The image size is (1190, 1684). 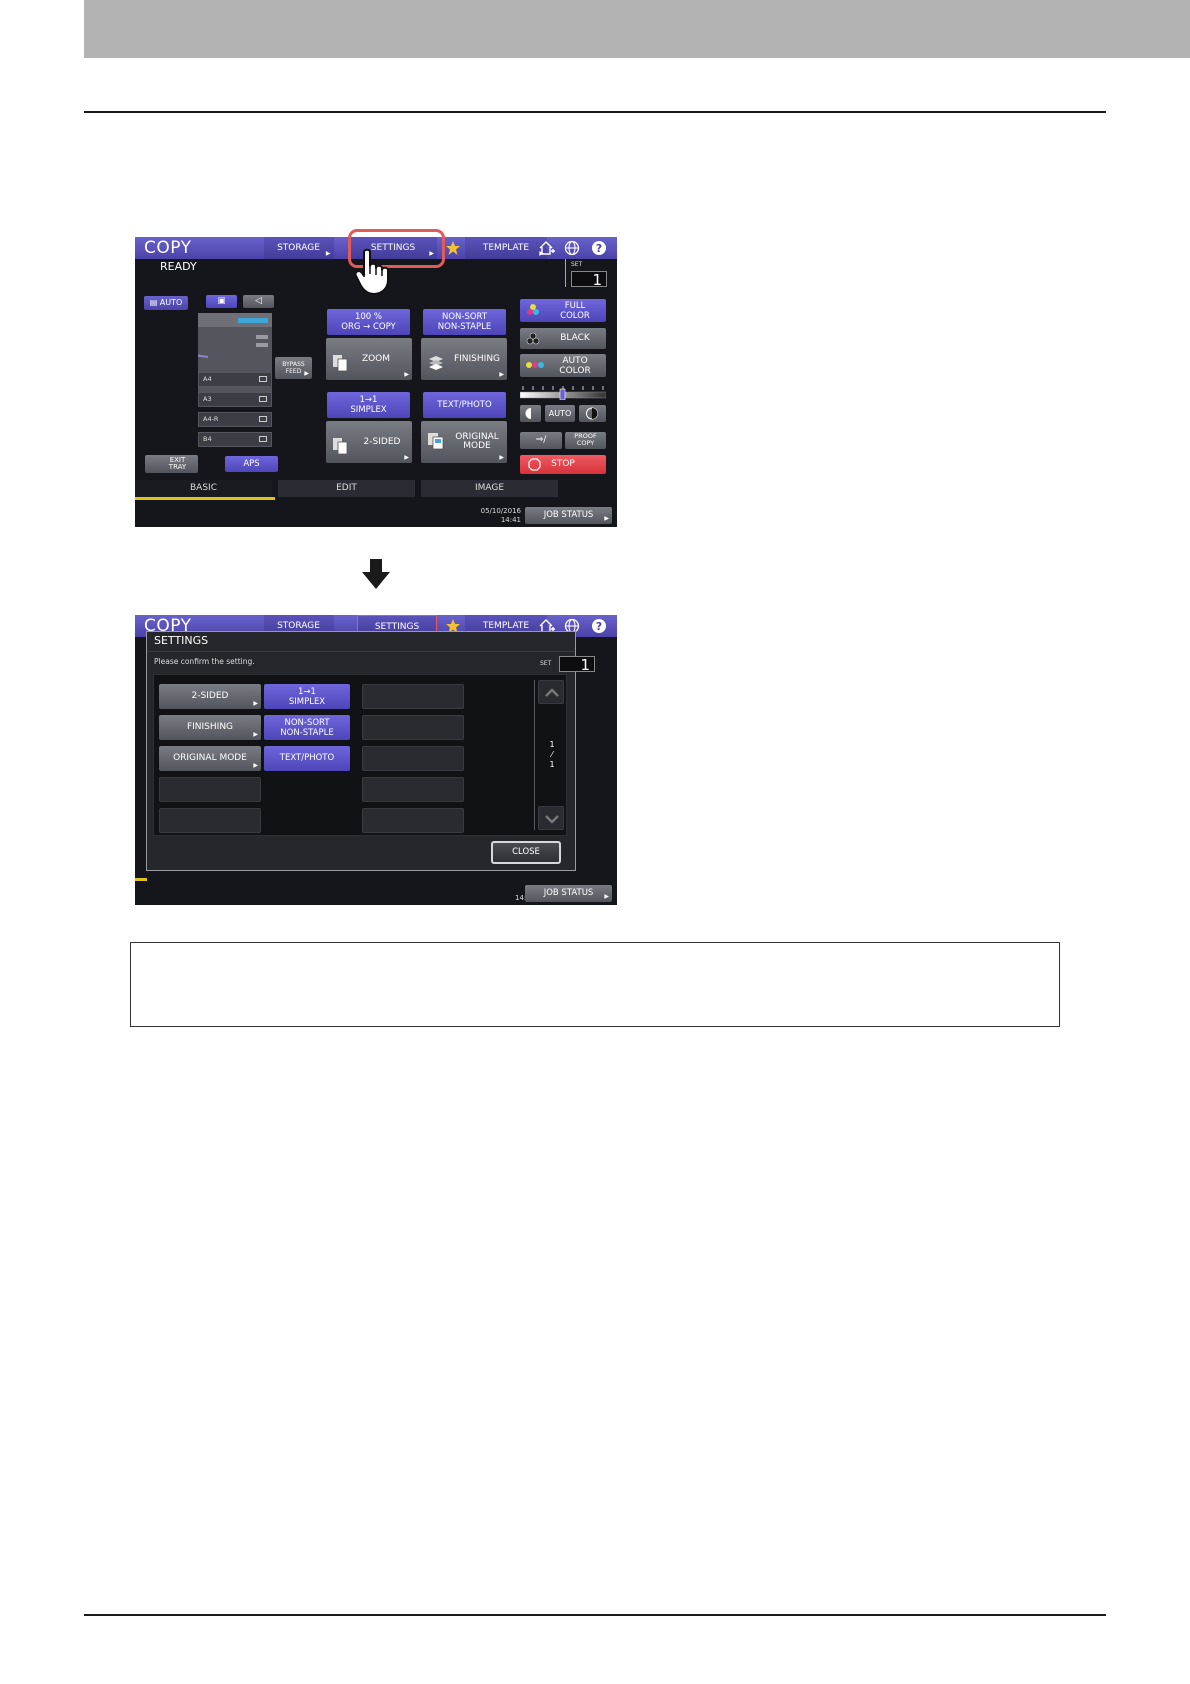 What do you see at coordinates (563, 310) in the screenshot?
I see `full-color-button: FULL COLOR` at bounding box center [563, 310].